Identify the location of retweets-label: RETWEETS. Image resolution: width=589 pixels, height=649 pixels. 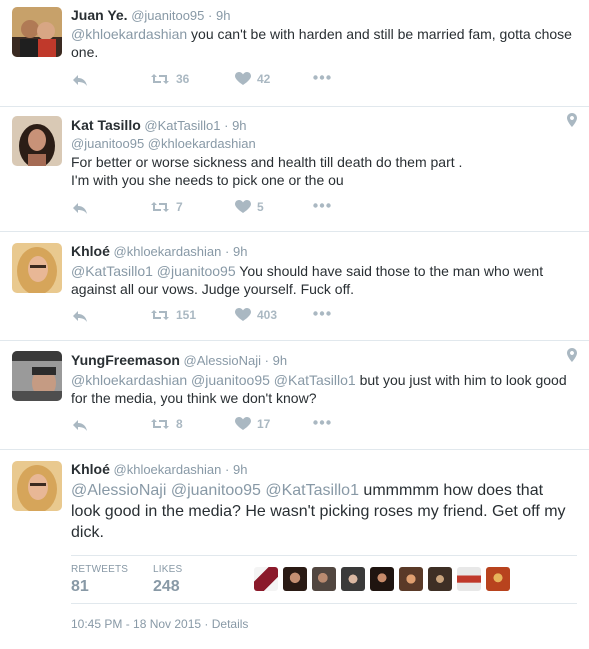
(100, 569).